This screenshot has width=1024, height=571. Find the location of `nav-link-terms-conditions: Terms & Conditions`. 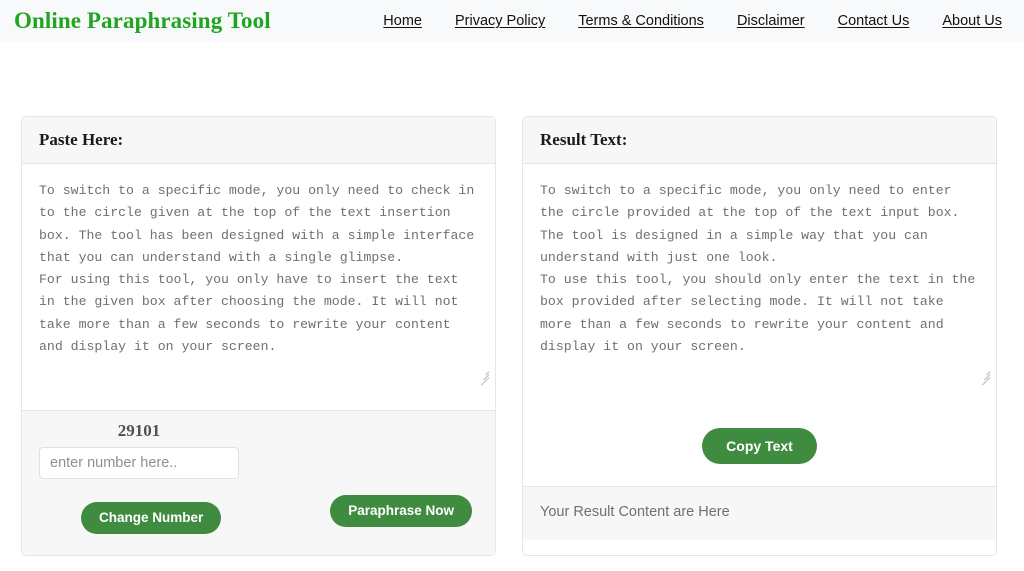

nav-link-terms-conditions: Terms & Conditions is located at coordinates (641, 21).